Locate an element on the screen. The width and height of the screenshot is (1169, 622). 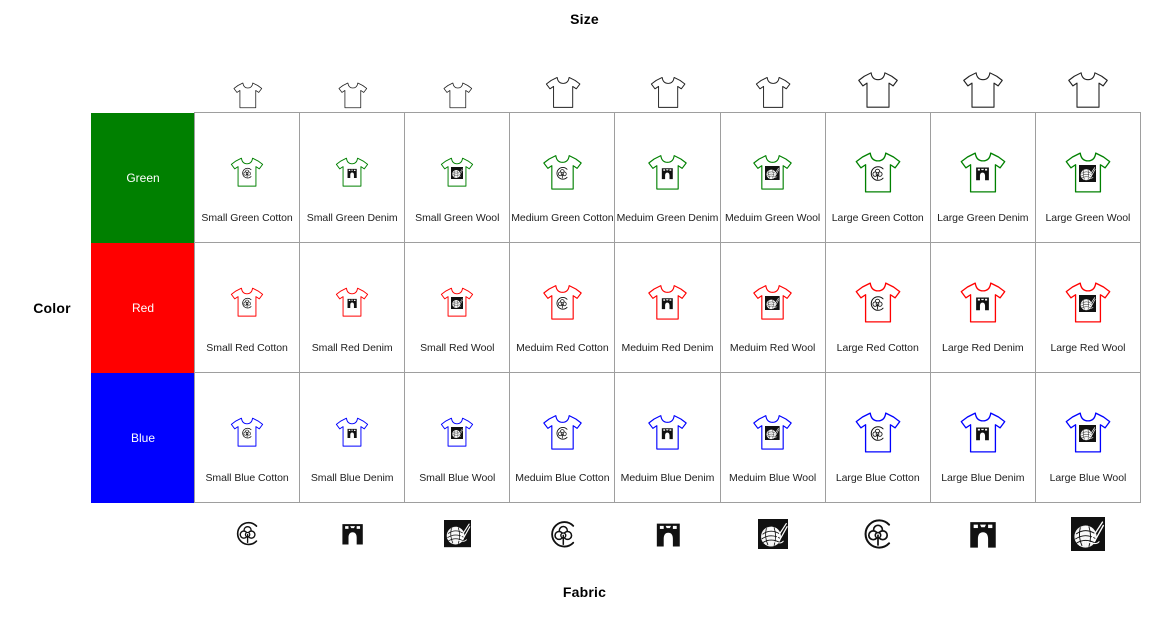
product-label: Meduim Green Denim is located at coordinates (667, 218).